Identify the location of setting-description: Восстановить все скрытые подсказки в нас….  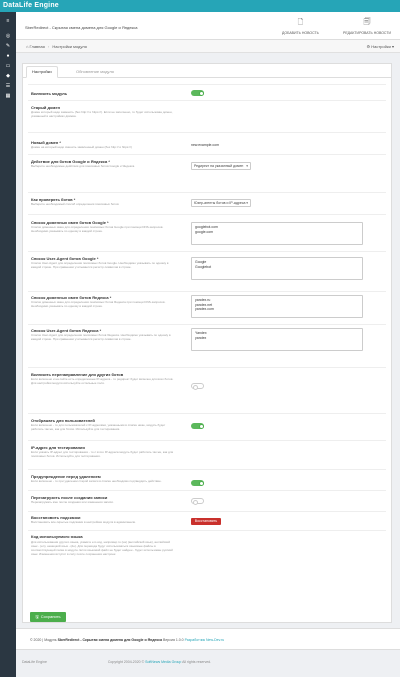
(84, 522).